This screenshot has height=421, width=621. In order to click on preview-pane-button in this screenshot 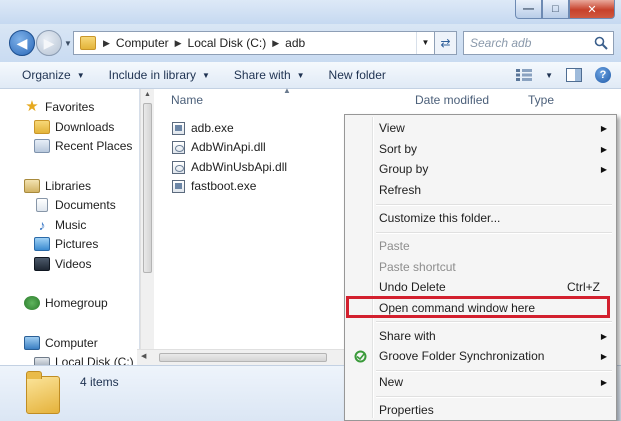, I will do `click(574, 75)`.